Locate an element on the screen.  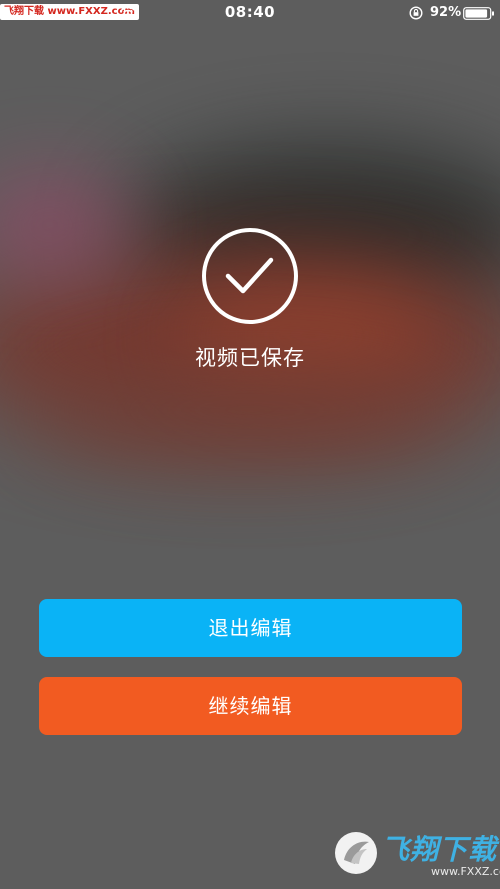
watermark-url: www.FXXZ.com is located at coordinates (465, 871).